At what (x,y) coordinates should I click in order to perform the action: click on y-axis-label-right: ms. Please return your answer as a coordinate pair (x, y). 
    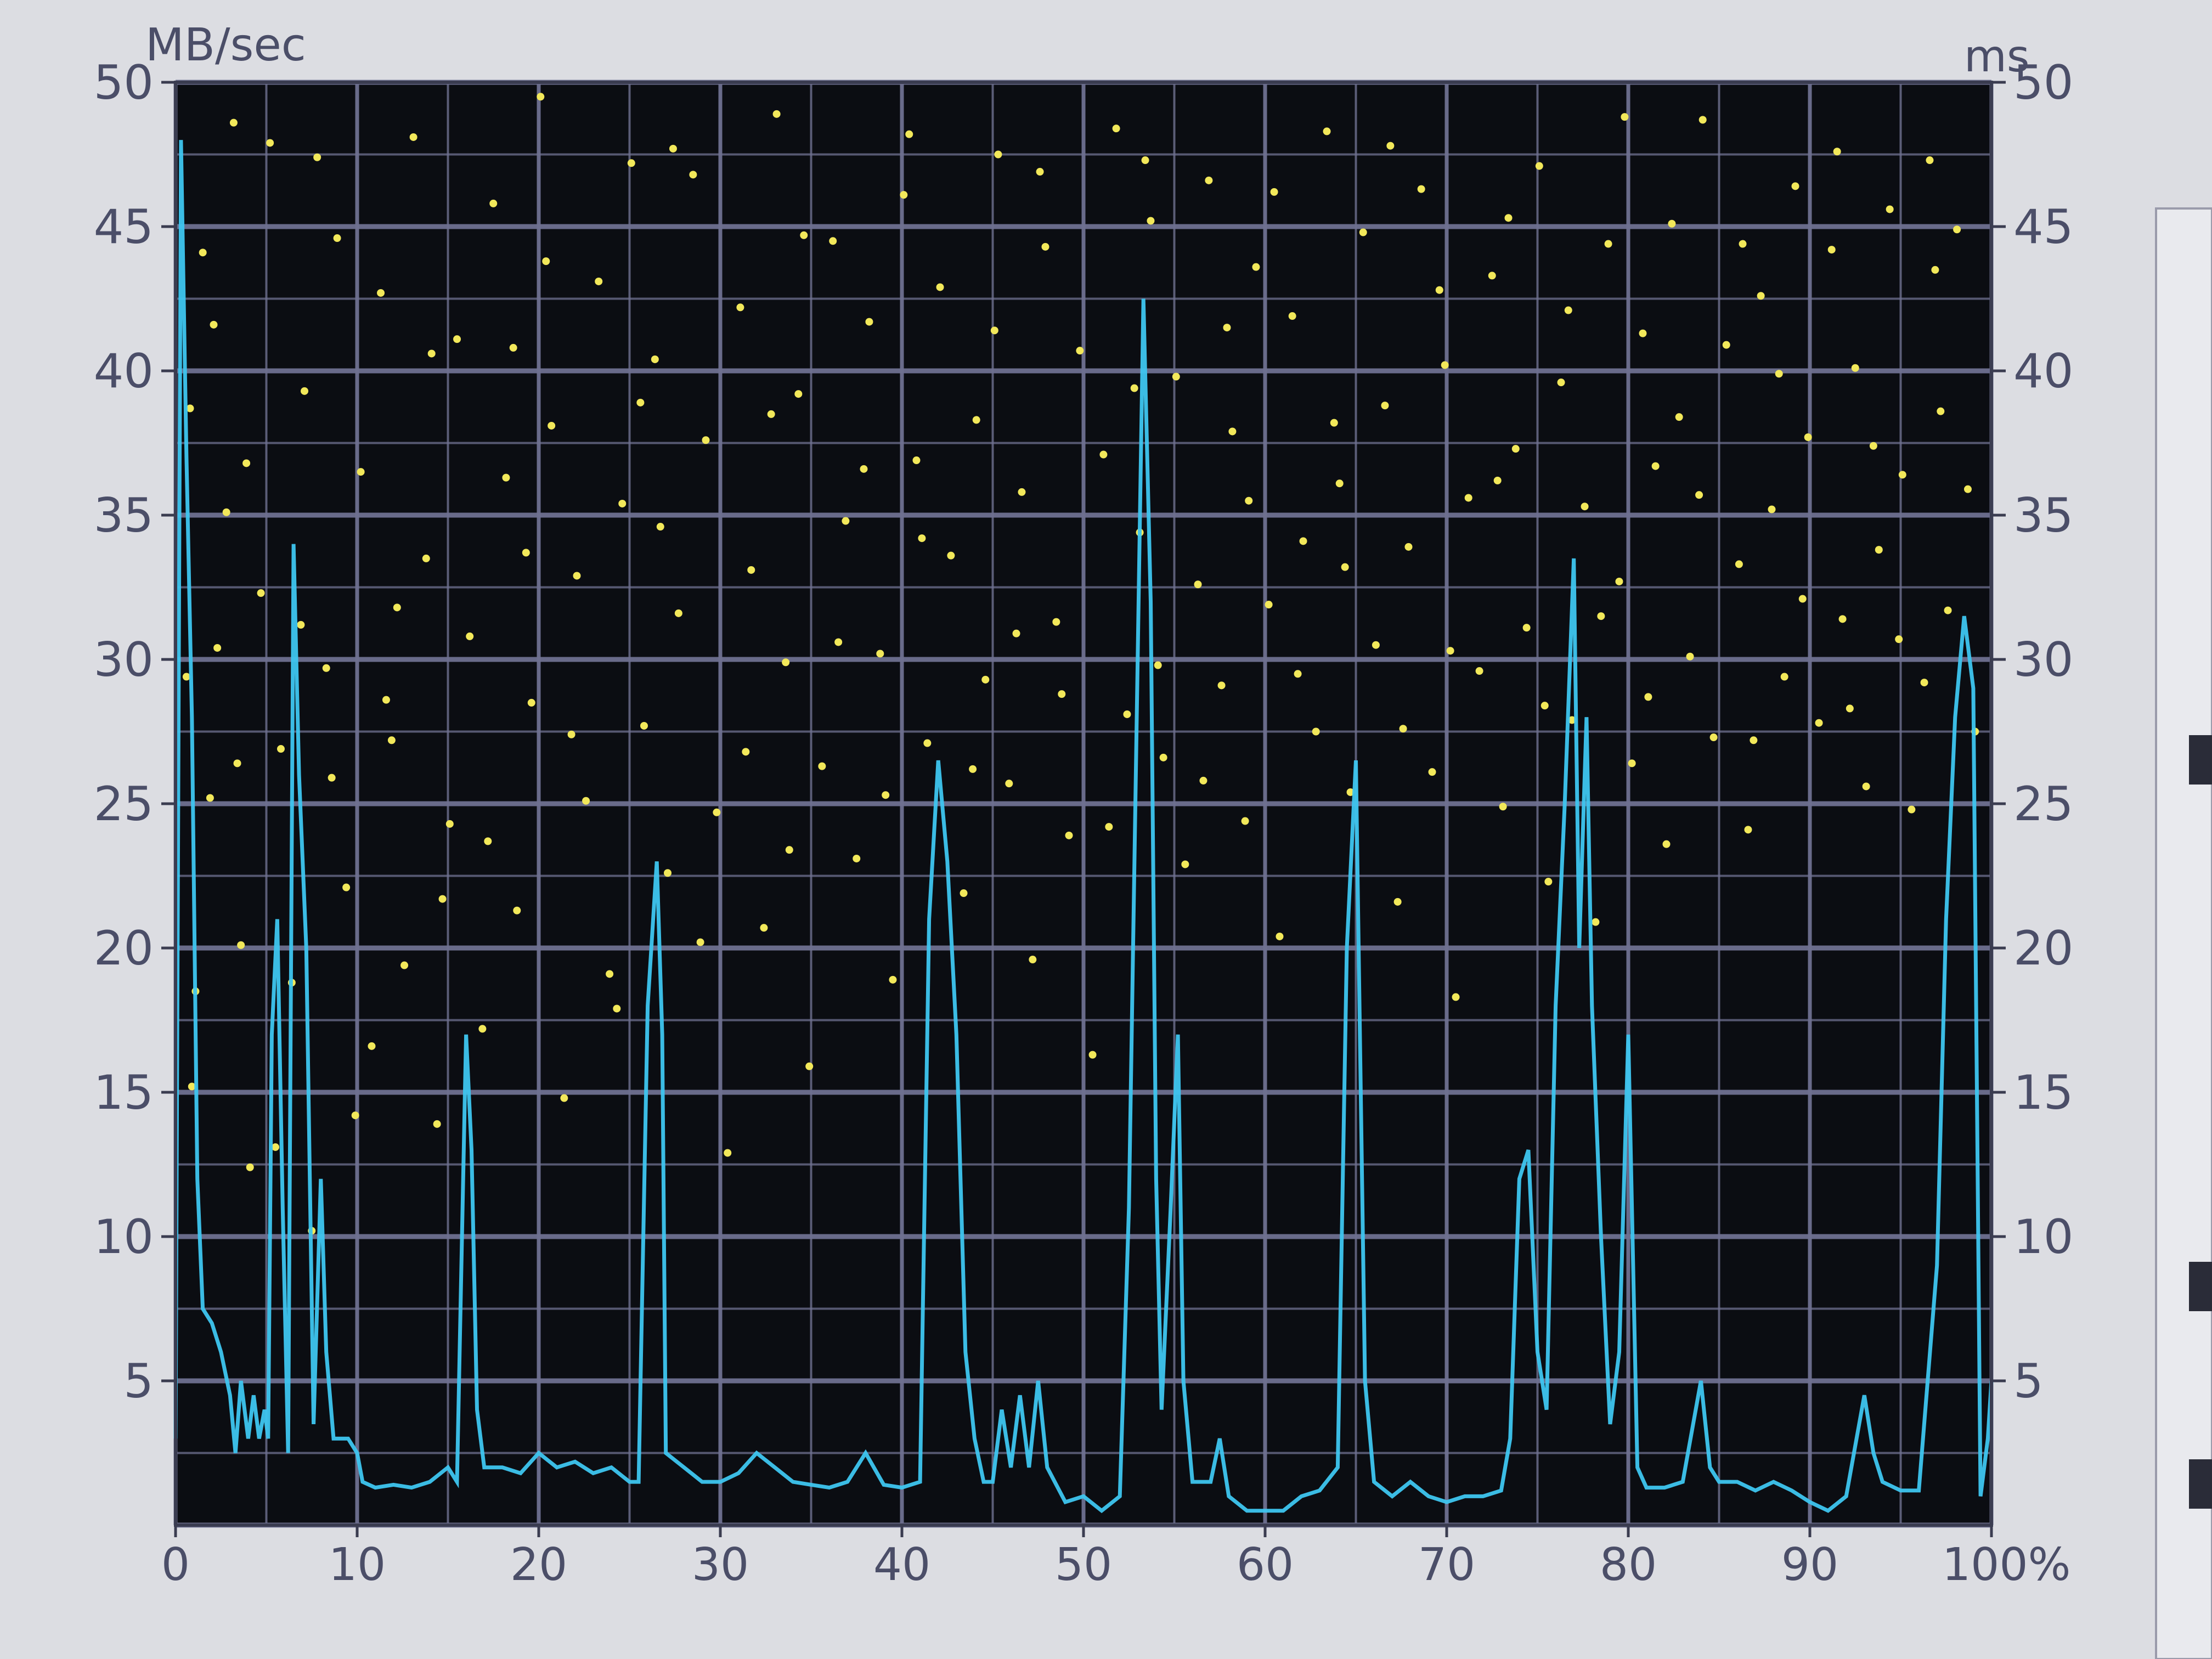
    Looking at the image, I should click on (1997, 56).